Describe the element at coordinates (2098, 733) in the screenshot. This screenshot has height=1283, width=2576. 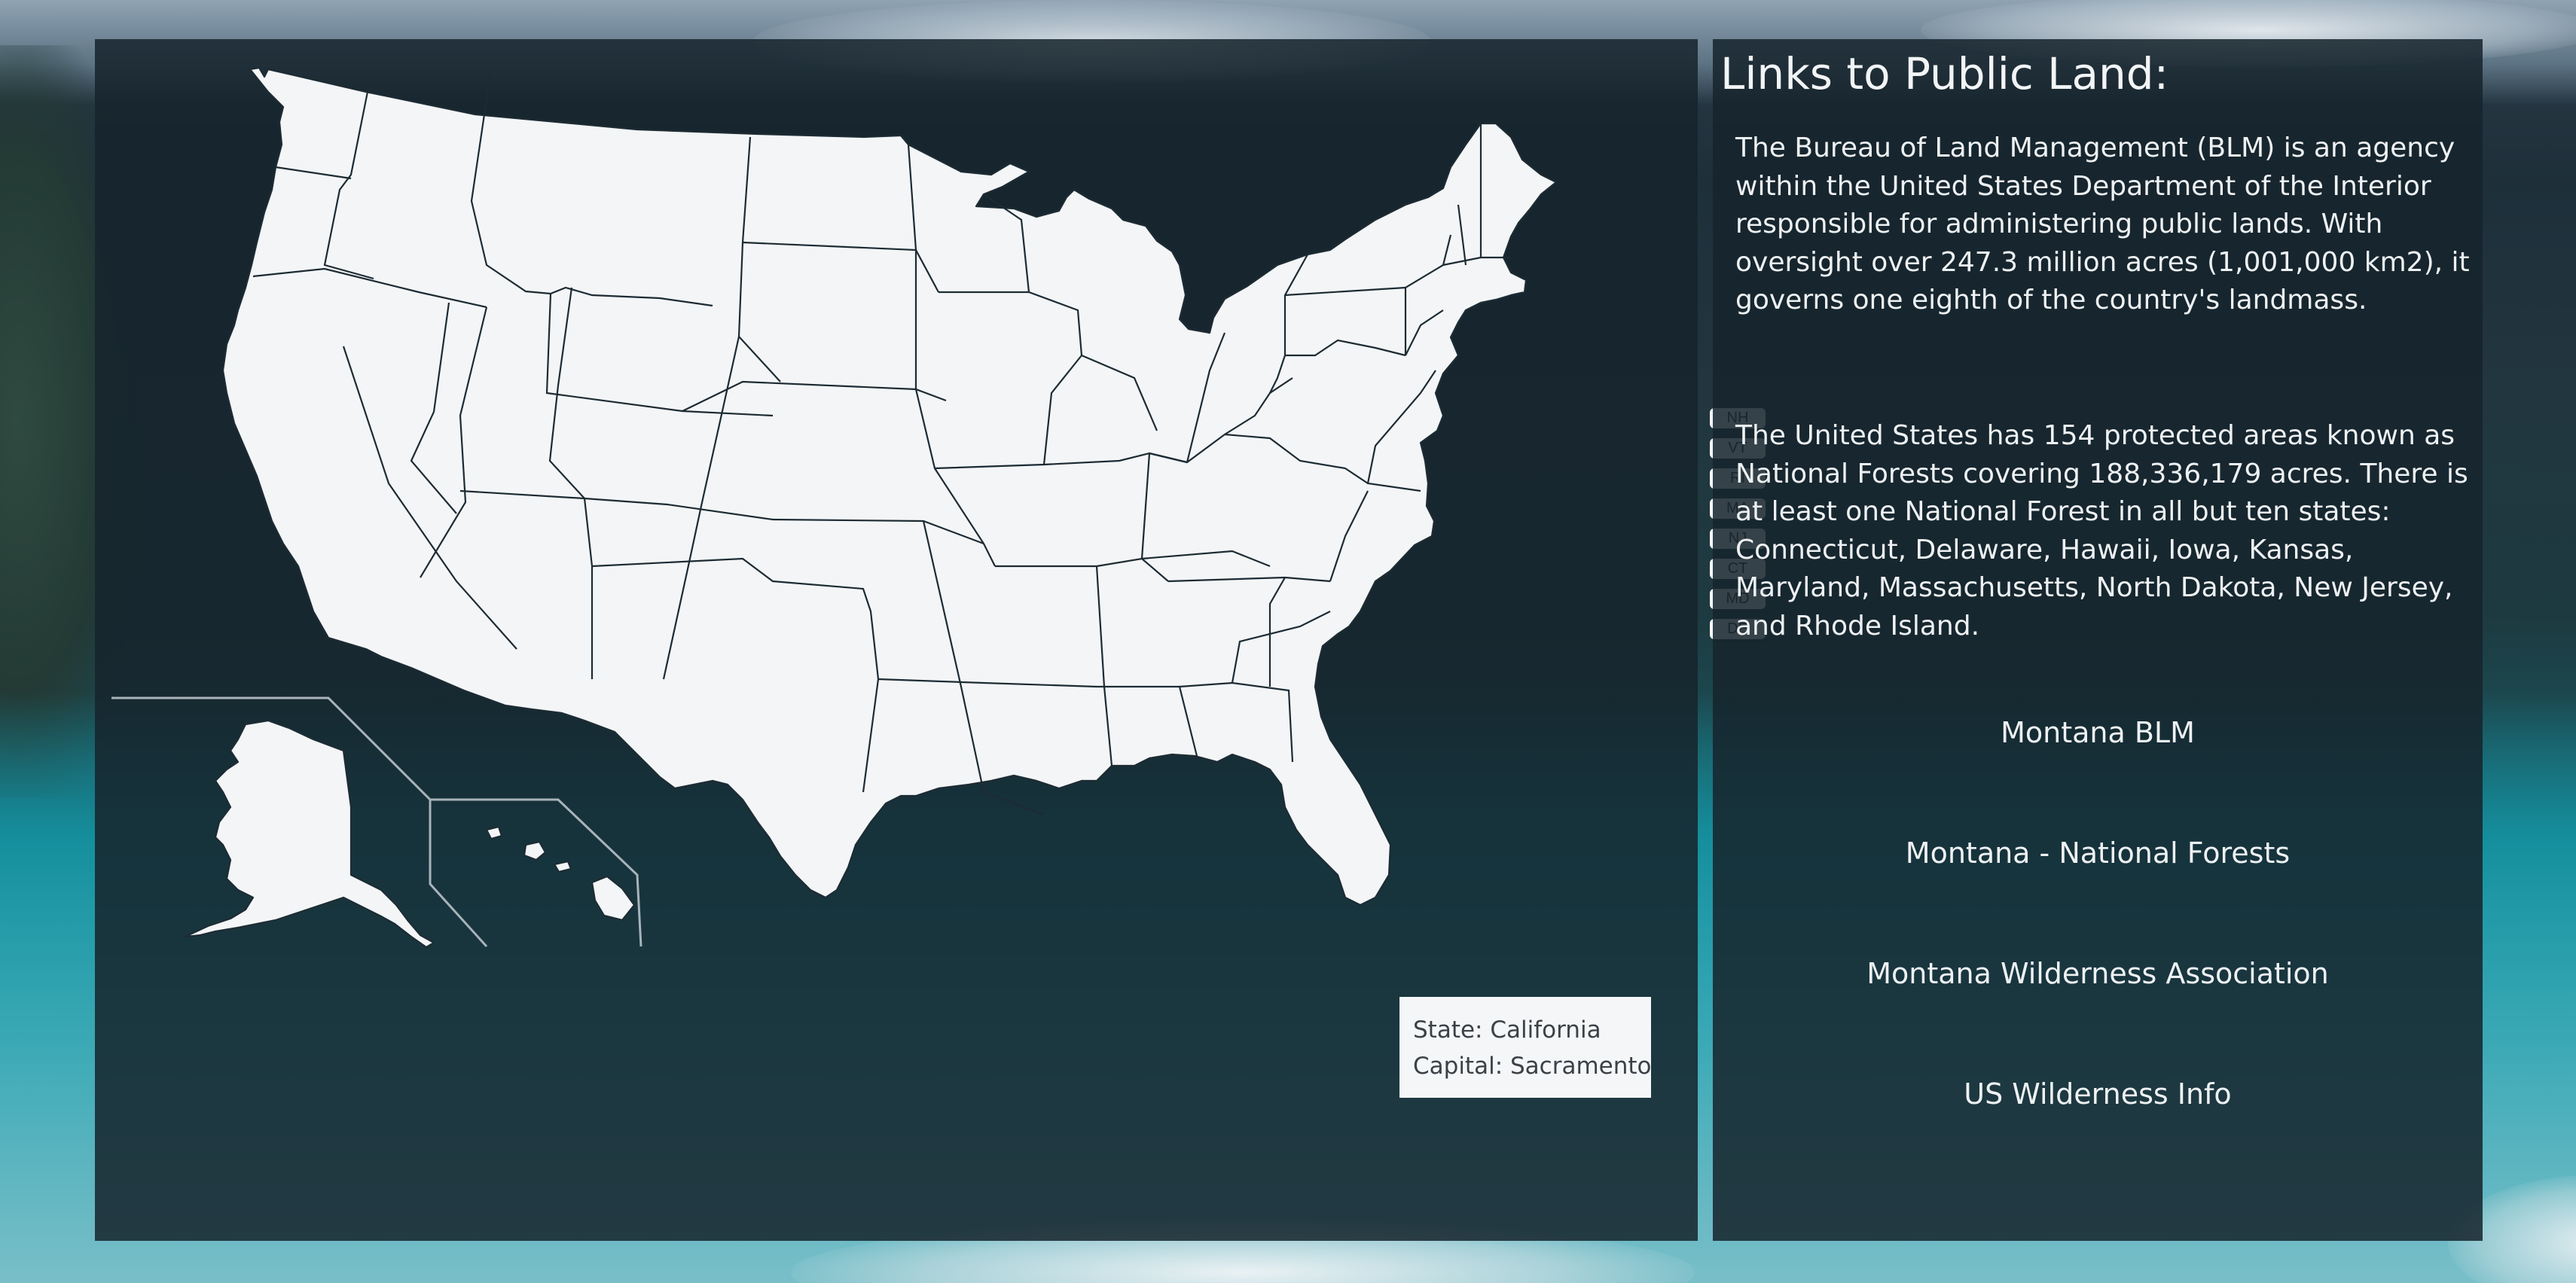
I see `link-montana-blm: Montana BLM` at that location.